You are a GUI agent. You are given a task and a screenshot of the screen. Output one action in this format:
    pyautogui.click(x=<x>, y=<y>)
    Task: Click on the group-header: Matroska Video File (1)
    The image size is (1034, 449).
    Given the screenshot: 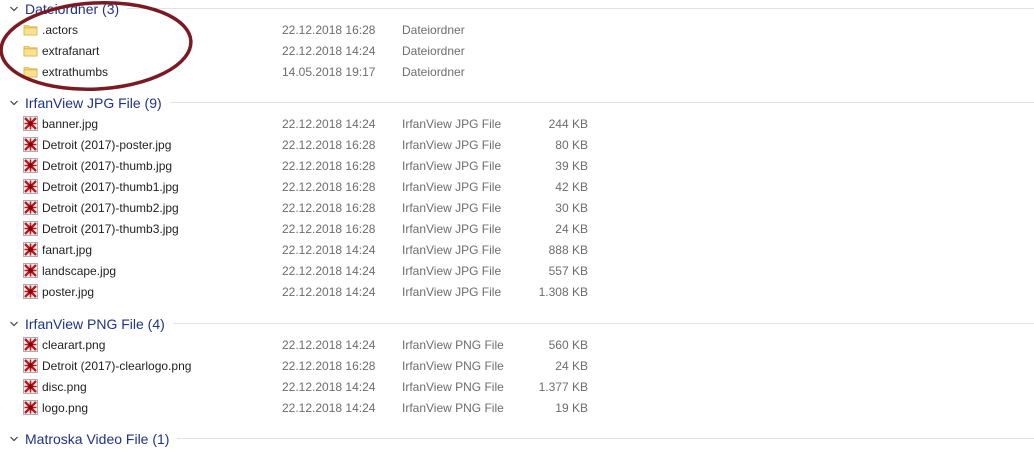 What is the action you would take?
    pyautogui.click(x=517, y=438)
    